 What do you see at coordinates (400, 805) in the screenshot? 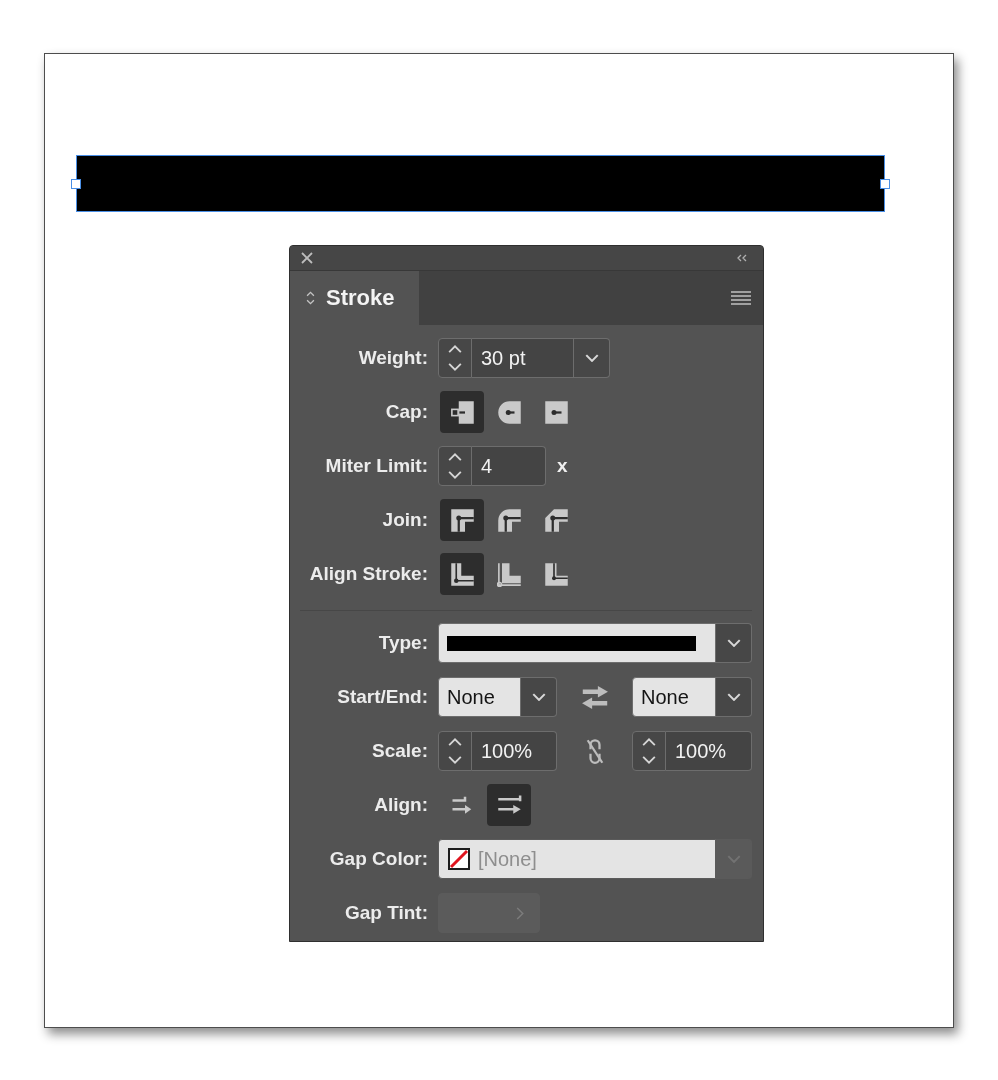
I see `field-label: Align:` at bounding box center [400, 805].